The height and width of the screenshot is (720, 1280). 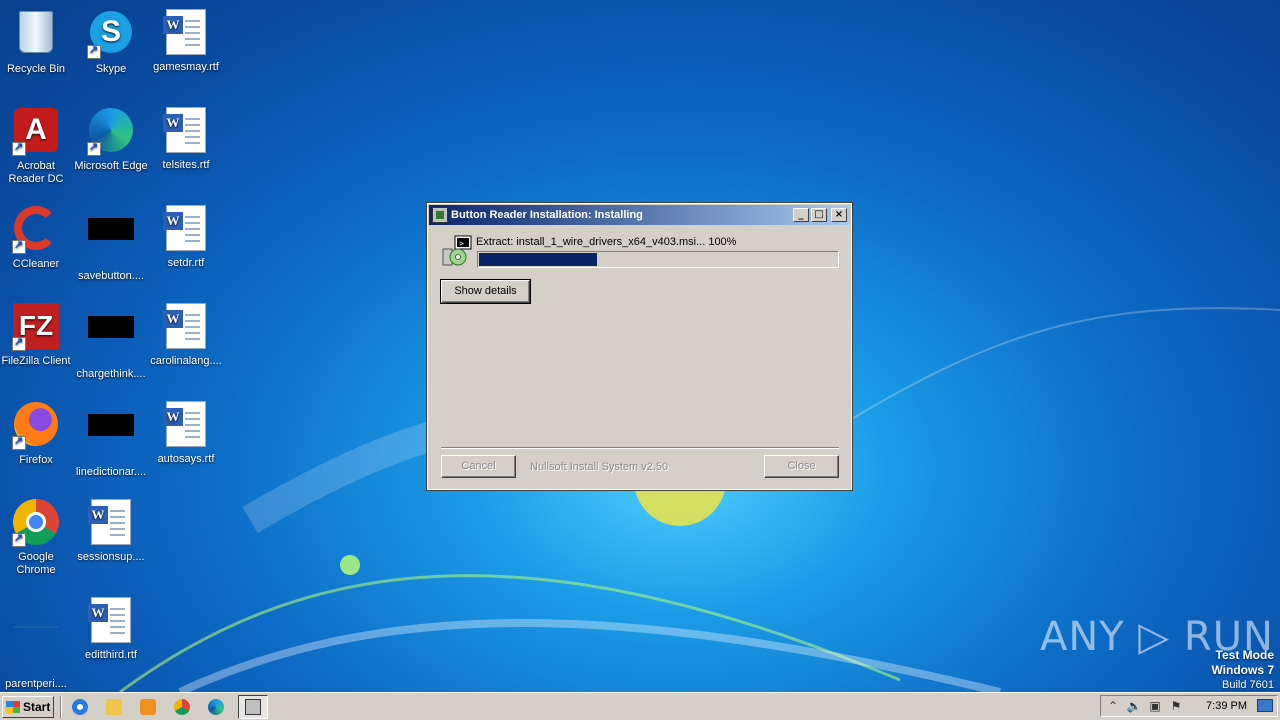 What do you see at coordinates (1226, 706) in the screenshot?
I see `clock: 7:39 PM` at bounding box center [1226, 706].